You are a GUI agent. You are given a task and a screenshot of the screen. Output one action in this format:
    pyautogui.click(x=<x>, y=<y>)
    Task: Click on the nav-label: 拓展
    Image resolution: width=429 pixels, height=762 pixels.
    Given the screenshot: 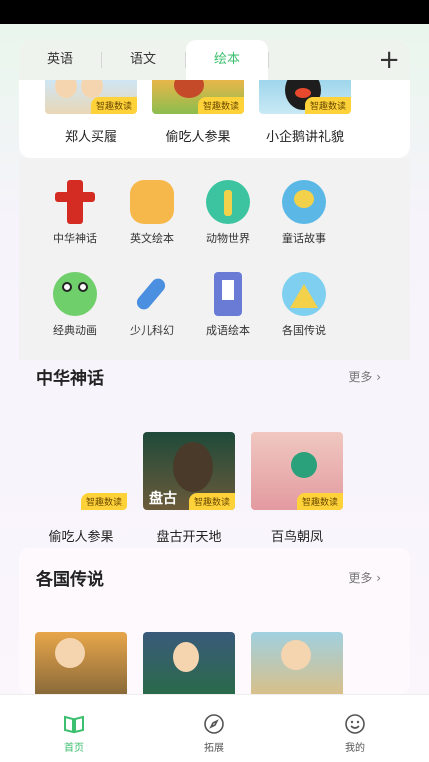 What is the action you would take?
    pyautogui.click(x=214, y=748)
    